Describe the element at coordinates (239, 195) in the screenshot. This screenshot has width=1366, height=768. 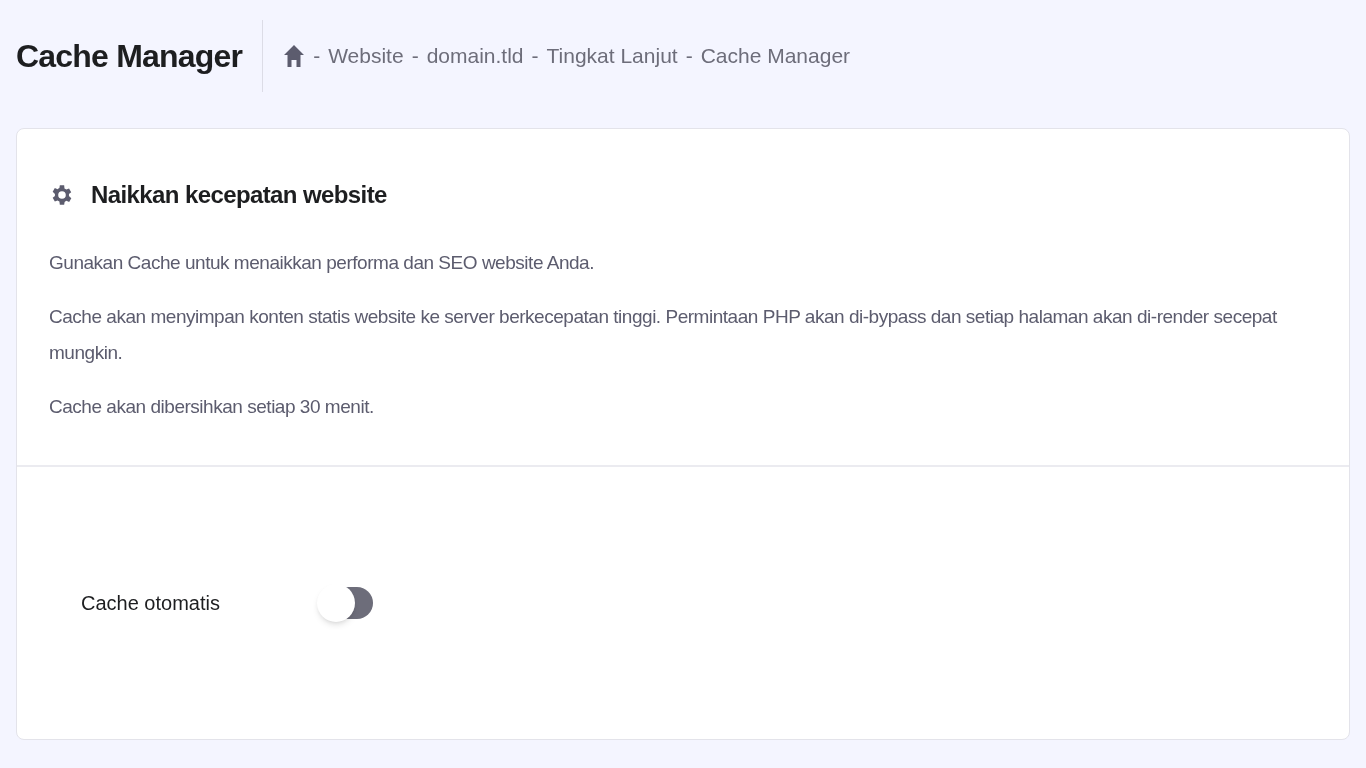
I see `card-title: Naikkan kecepatan website` at that location.